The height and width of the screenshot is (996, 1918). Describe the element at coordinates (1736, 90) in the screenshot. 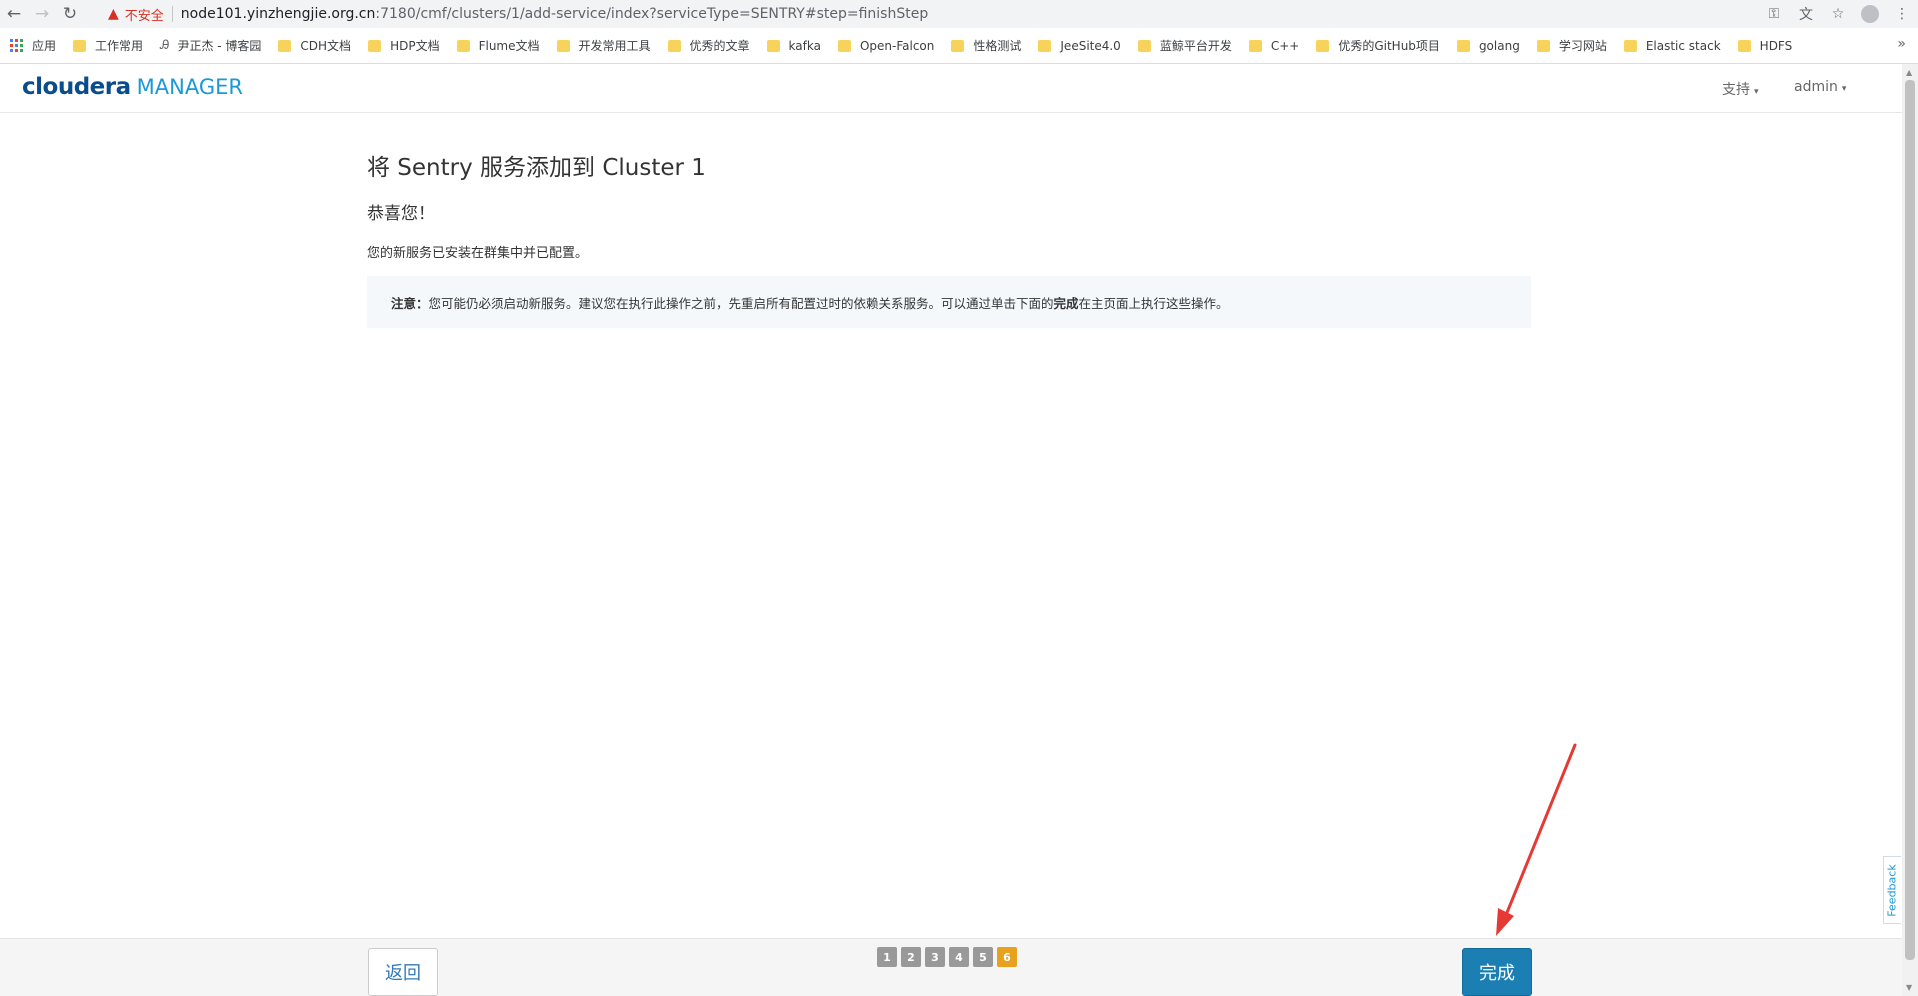

I see `support-label: 支持` at that location.